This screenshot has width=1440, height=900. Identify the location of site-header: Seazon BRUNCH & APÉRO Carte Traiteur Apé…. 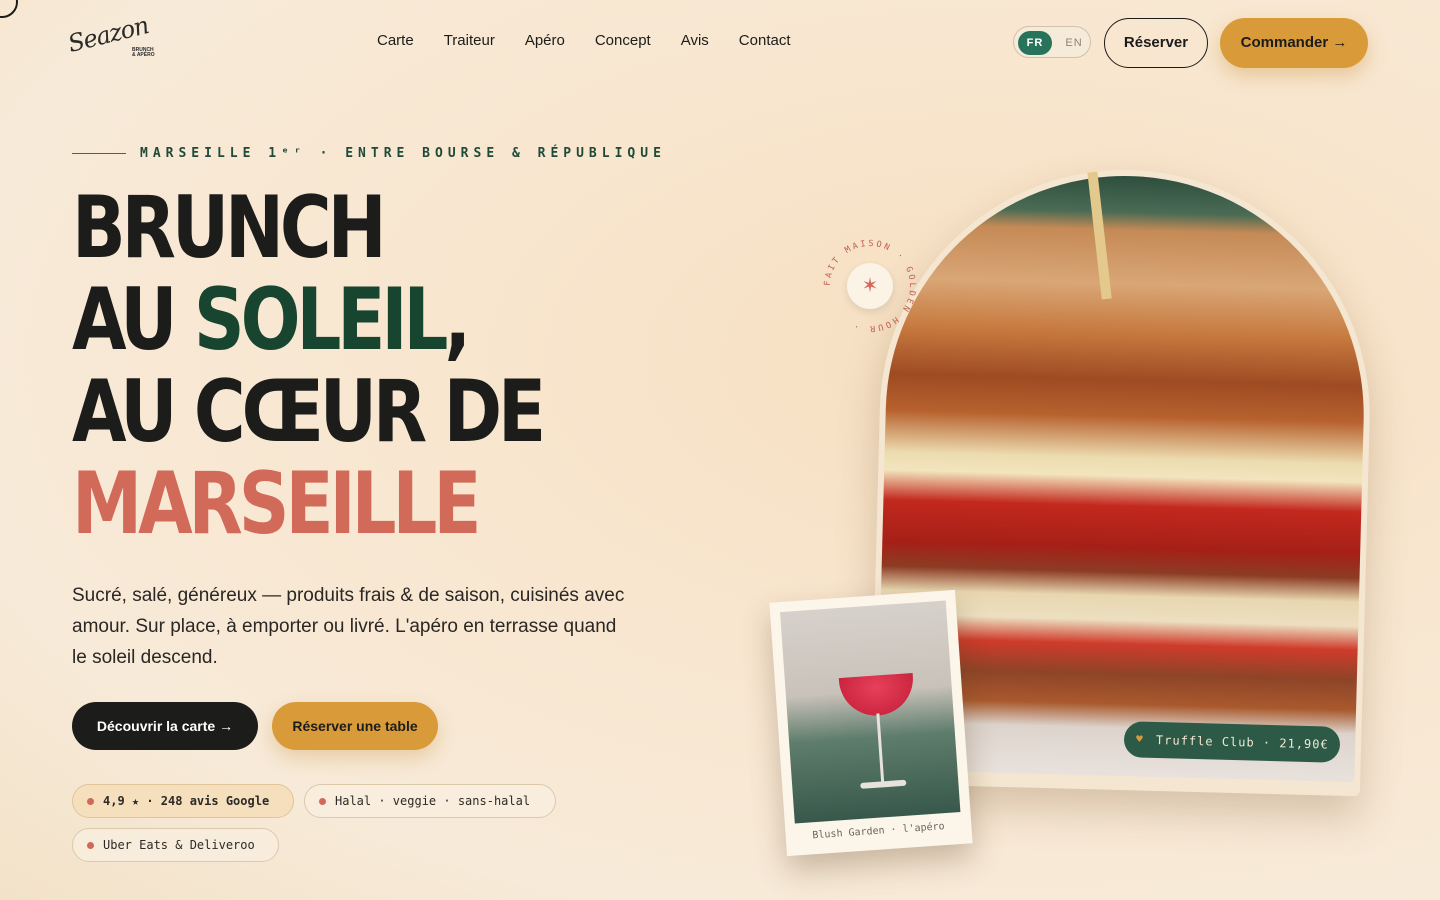
(720, 42).